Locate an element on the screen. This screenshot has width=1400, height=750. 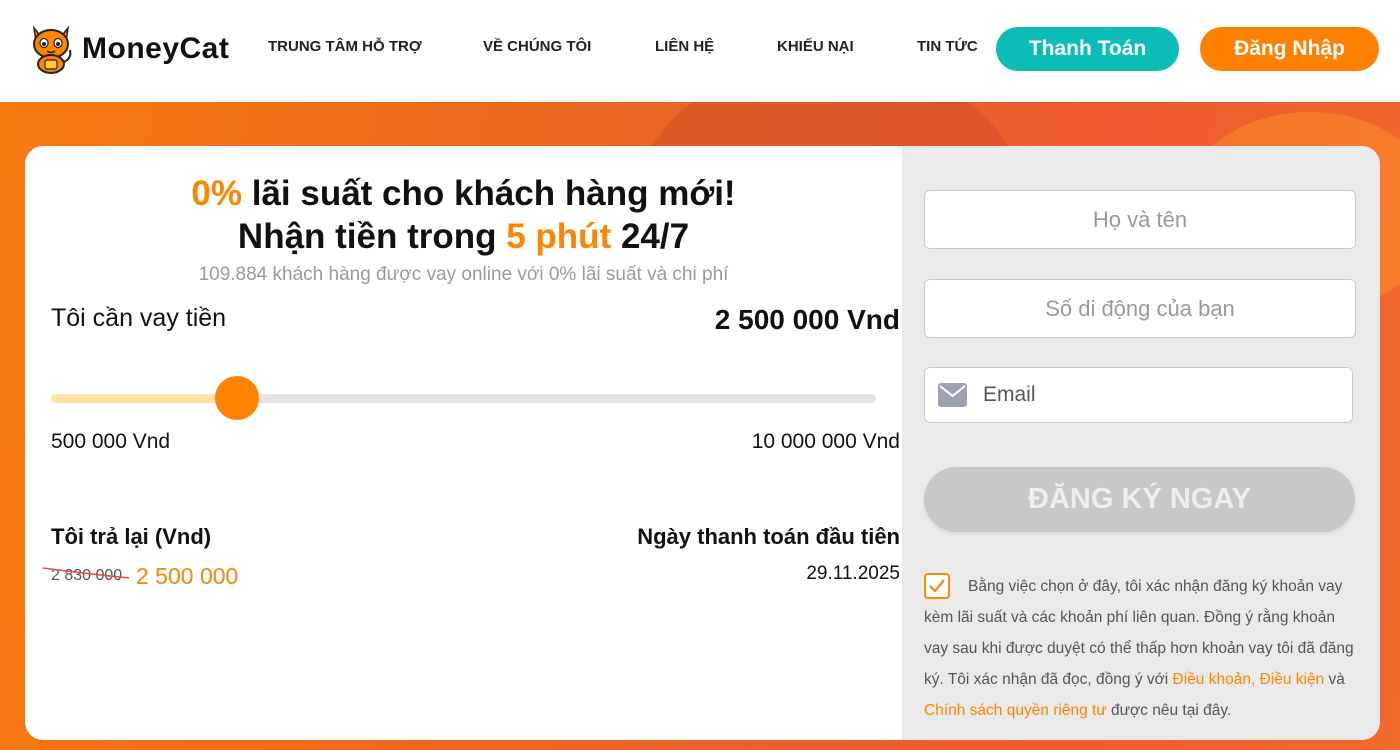
logo: MoneyCat is located at coordinates (128, 49).